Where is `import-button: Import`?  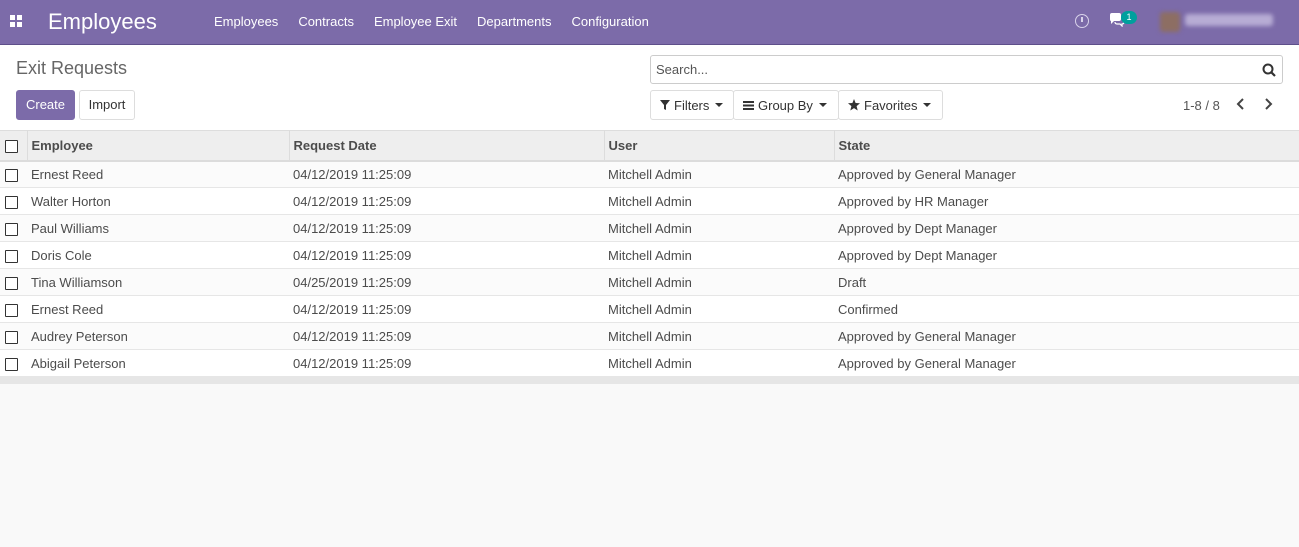
import-button: Import is located at coordinates (107, 105).